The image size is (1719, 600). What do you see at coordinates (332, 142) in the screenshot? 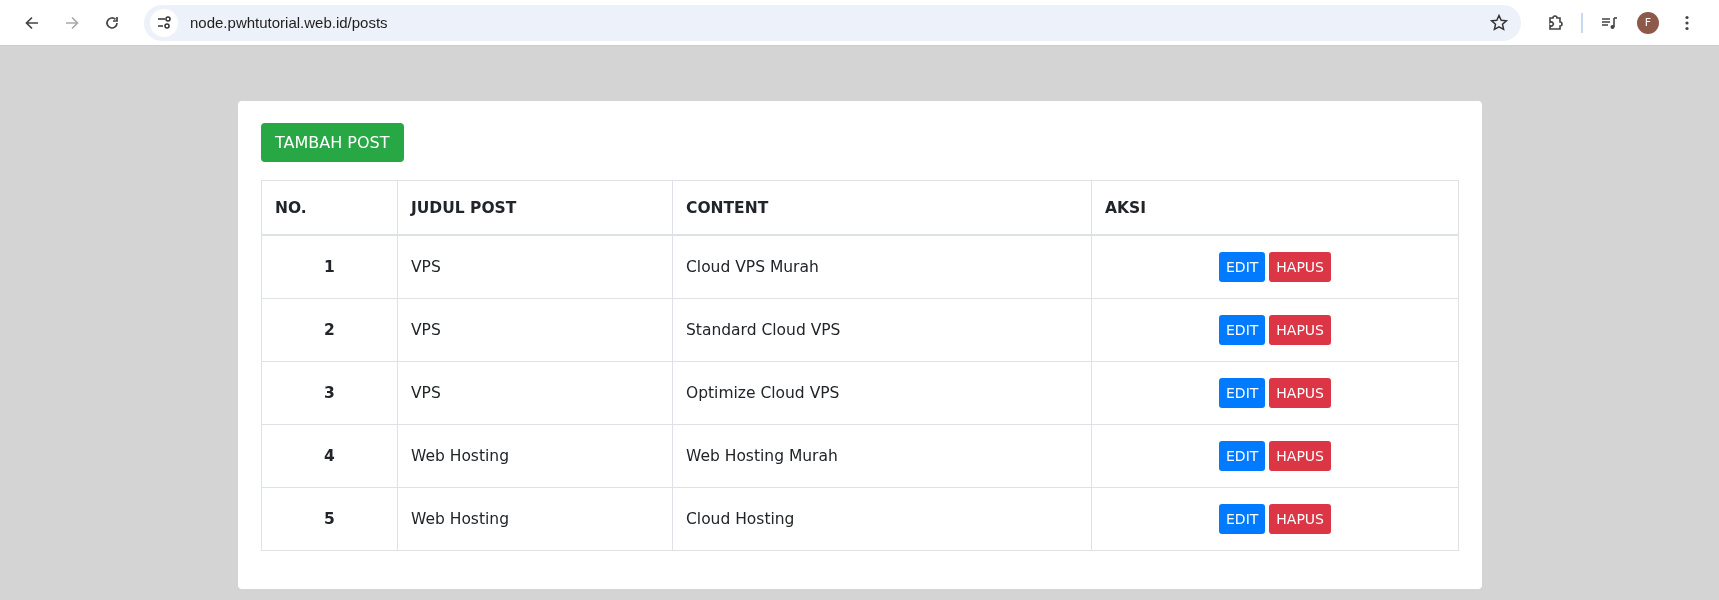
I see `add-post-button: TAMBAH POST` at bounding box center [332, 142].